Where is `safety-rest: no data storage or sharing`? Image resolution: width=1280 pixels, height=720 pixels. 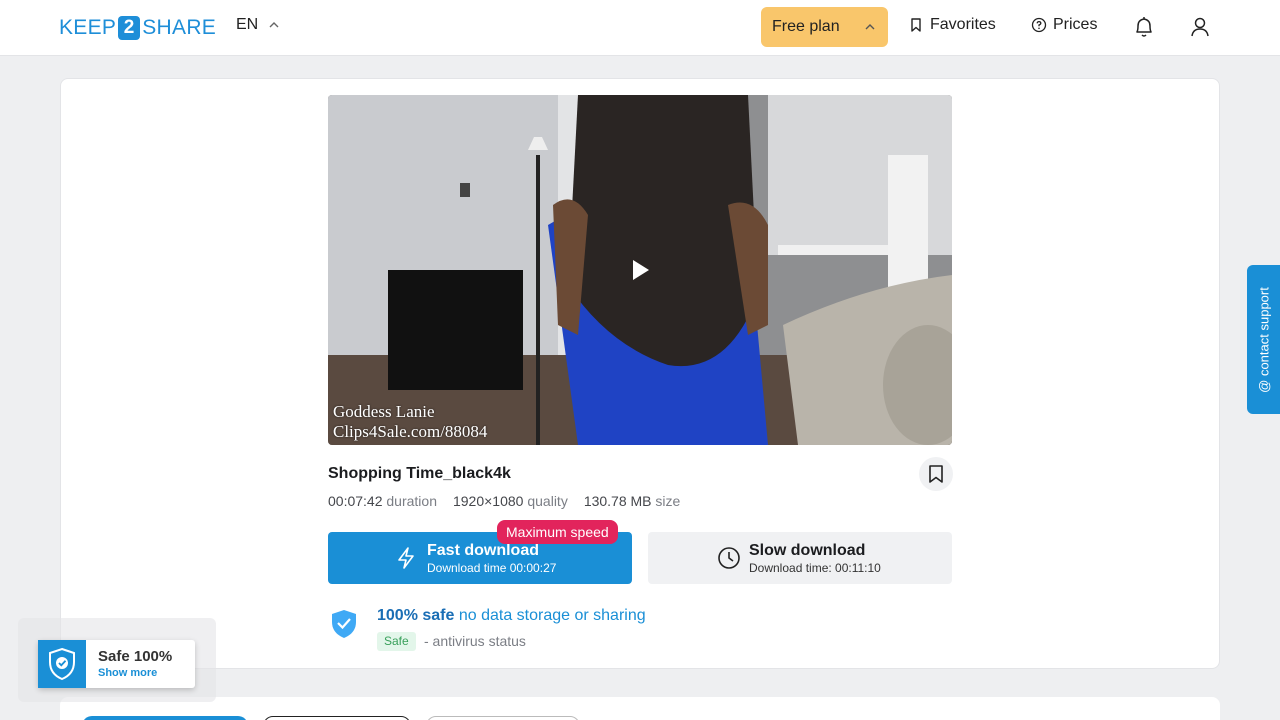
safety-rest: no data storage or sharing is located at coordinates (550, 615).